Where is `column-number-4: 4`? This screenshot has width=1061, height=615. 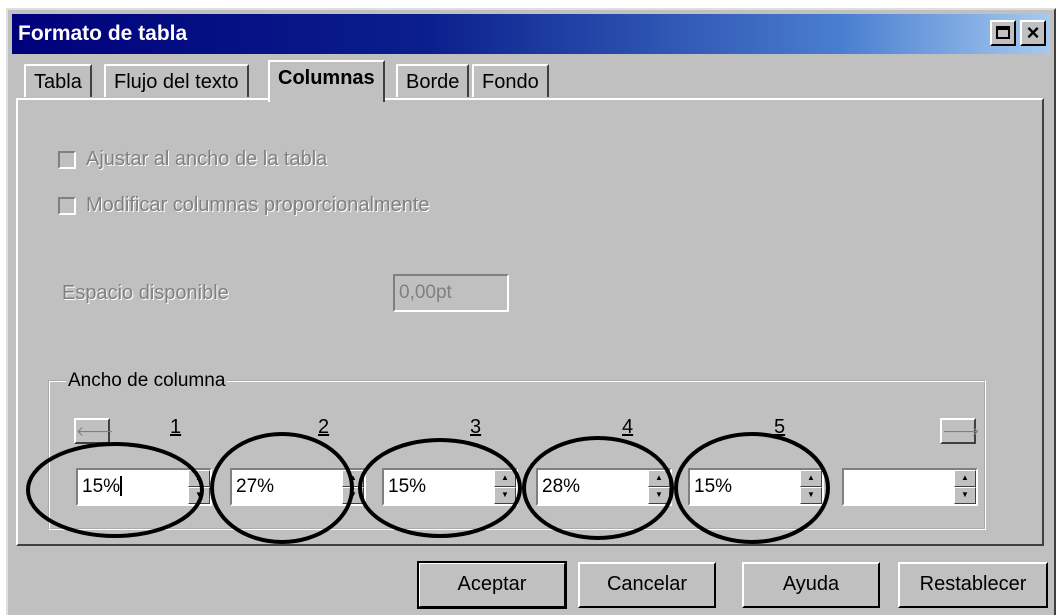
column-number-4: 4 is located at coordinates (628, 427).